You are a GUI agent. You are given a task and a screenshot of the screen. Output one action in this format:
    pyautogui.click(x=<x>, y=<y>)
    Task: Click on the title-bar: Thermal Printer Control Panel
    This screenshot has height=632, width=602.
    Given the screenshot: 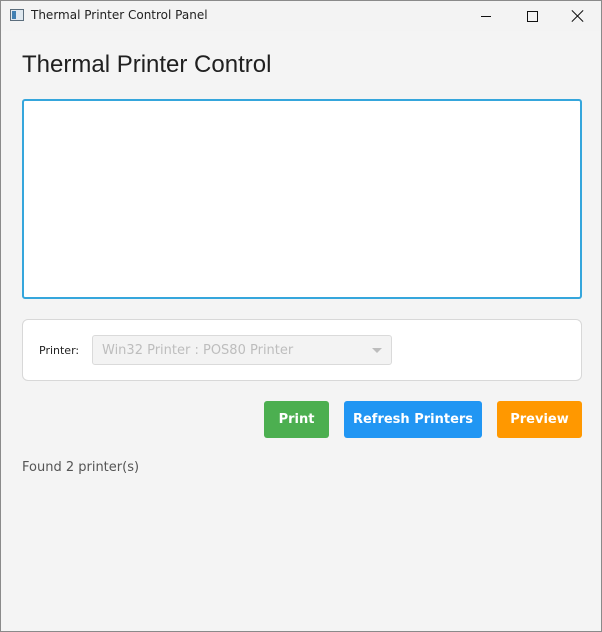 What is the action you would take?
    pyautogui.click(x=301, y=16)
    